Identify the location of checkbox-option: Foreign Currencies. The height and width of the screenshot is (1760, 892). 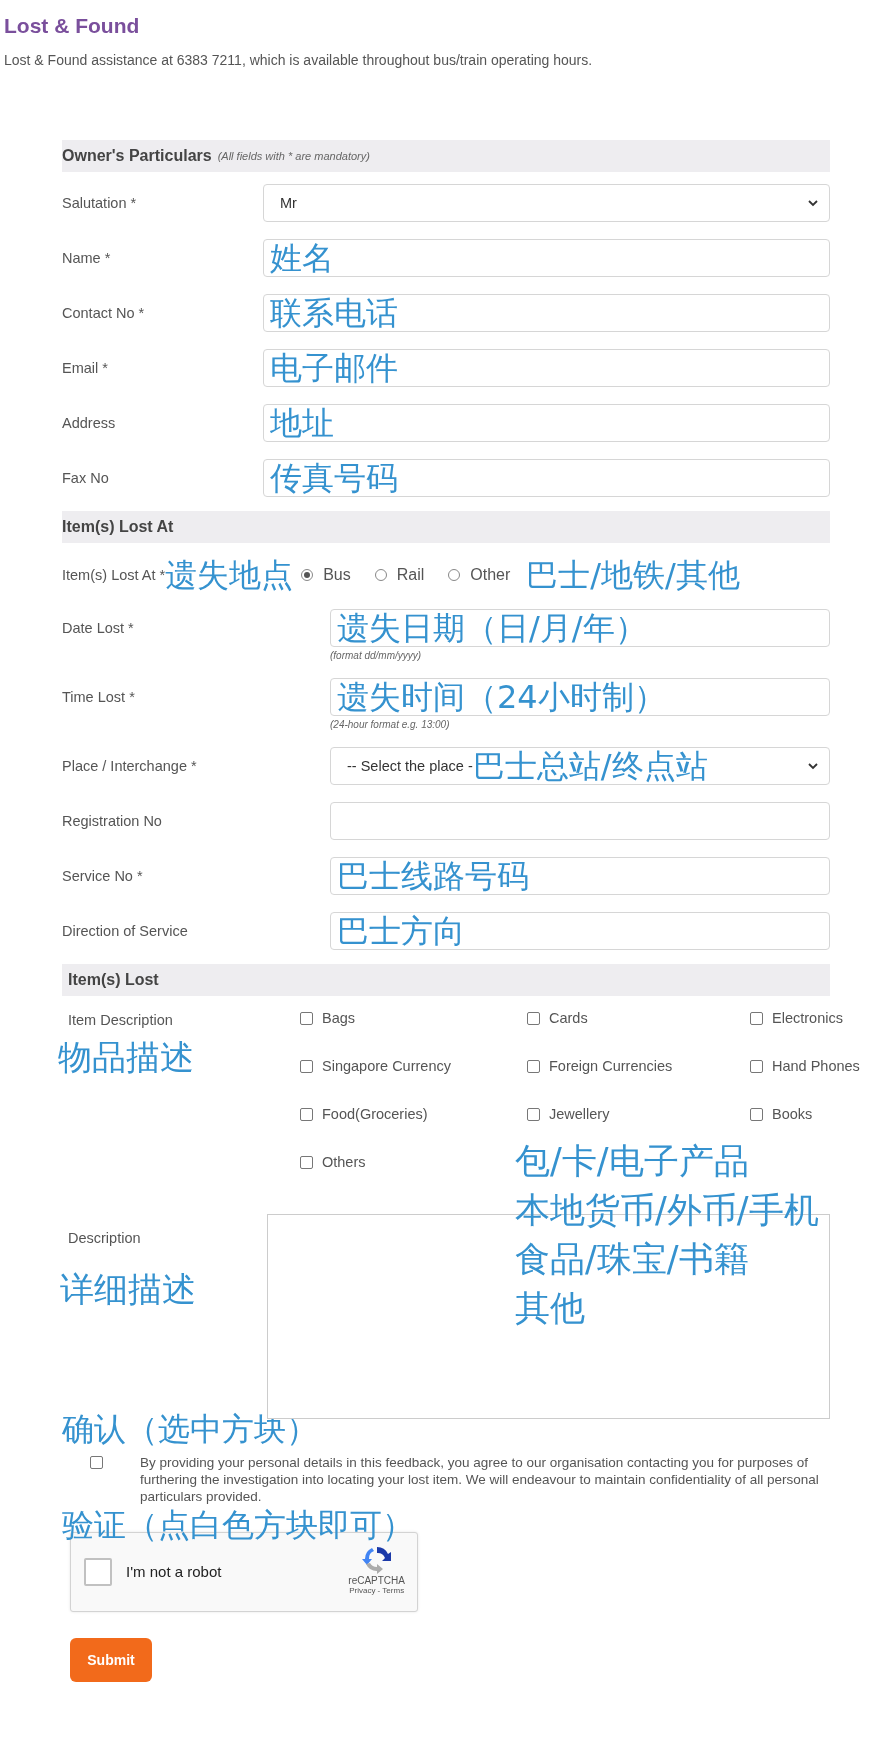
(638, 1082).